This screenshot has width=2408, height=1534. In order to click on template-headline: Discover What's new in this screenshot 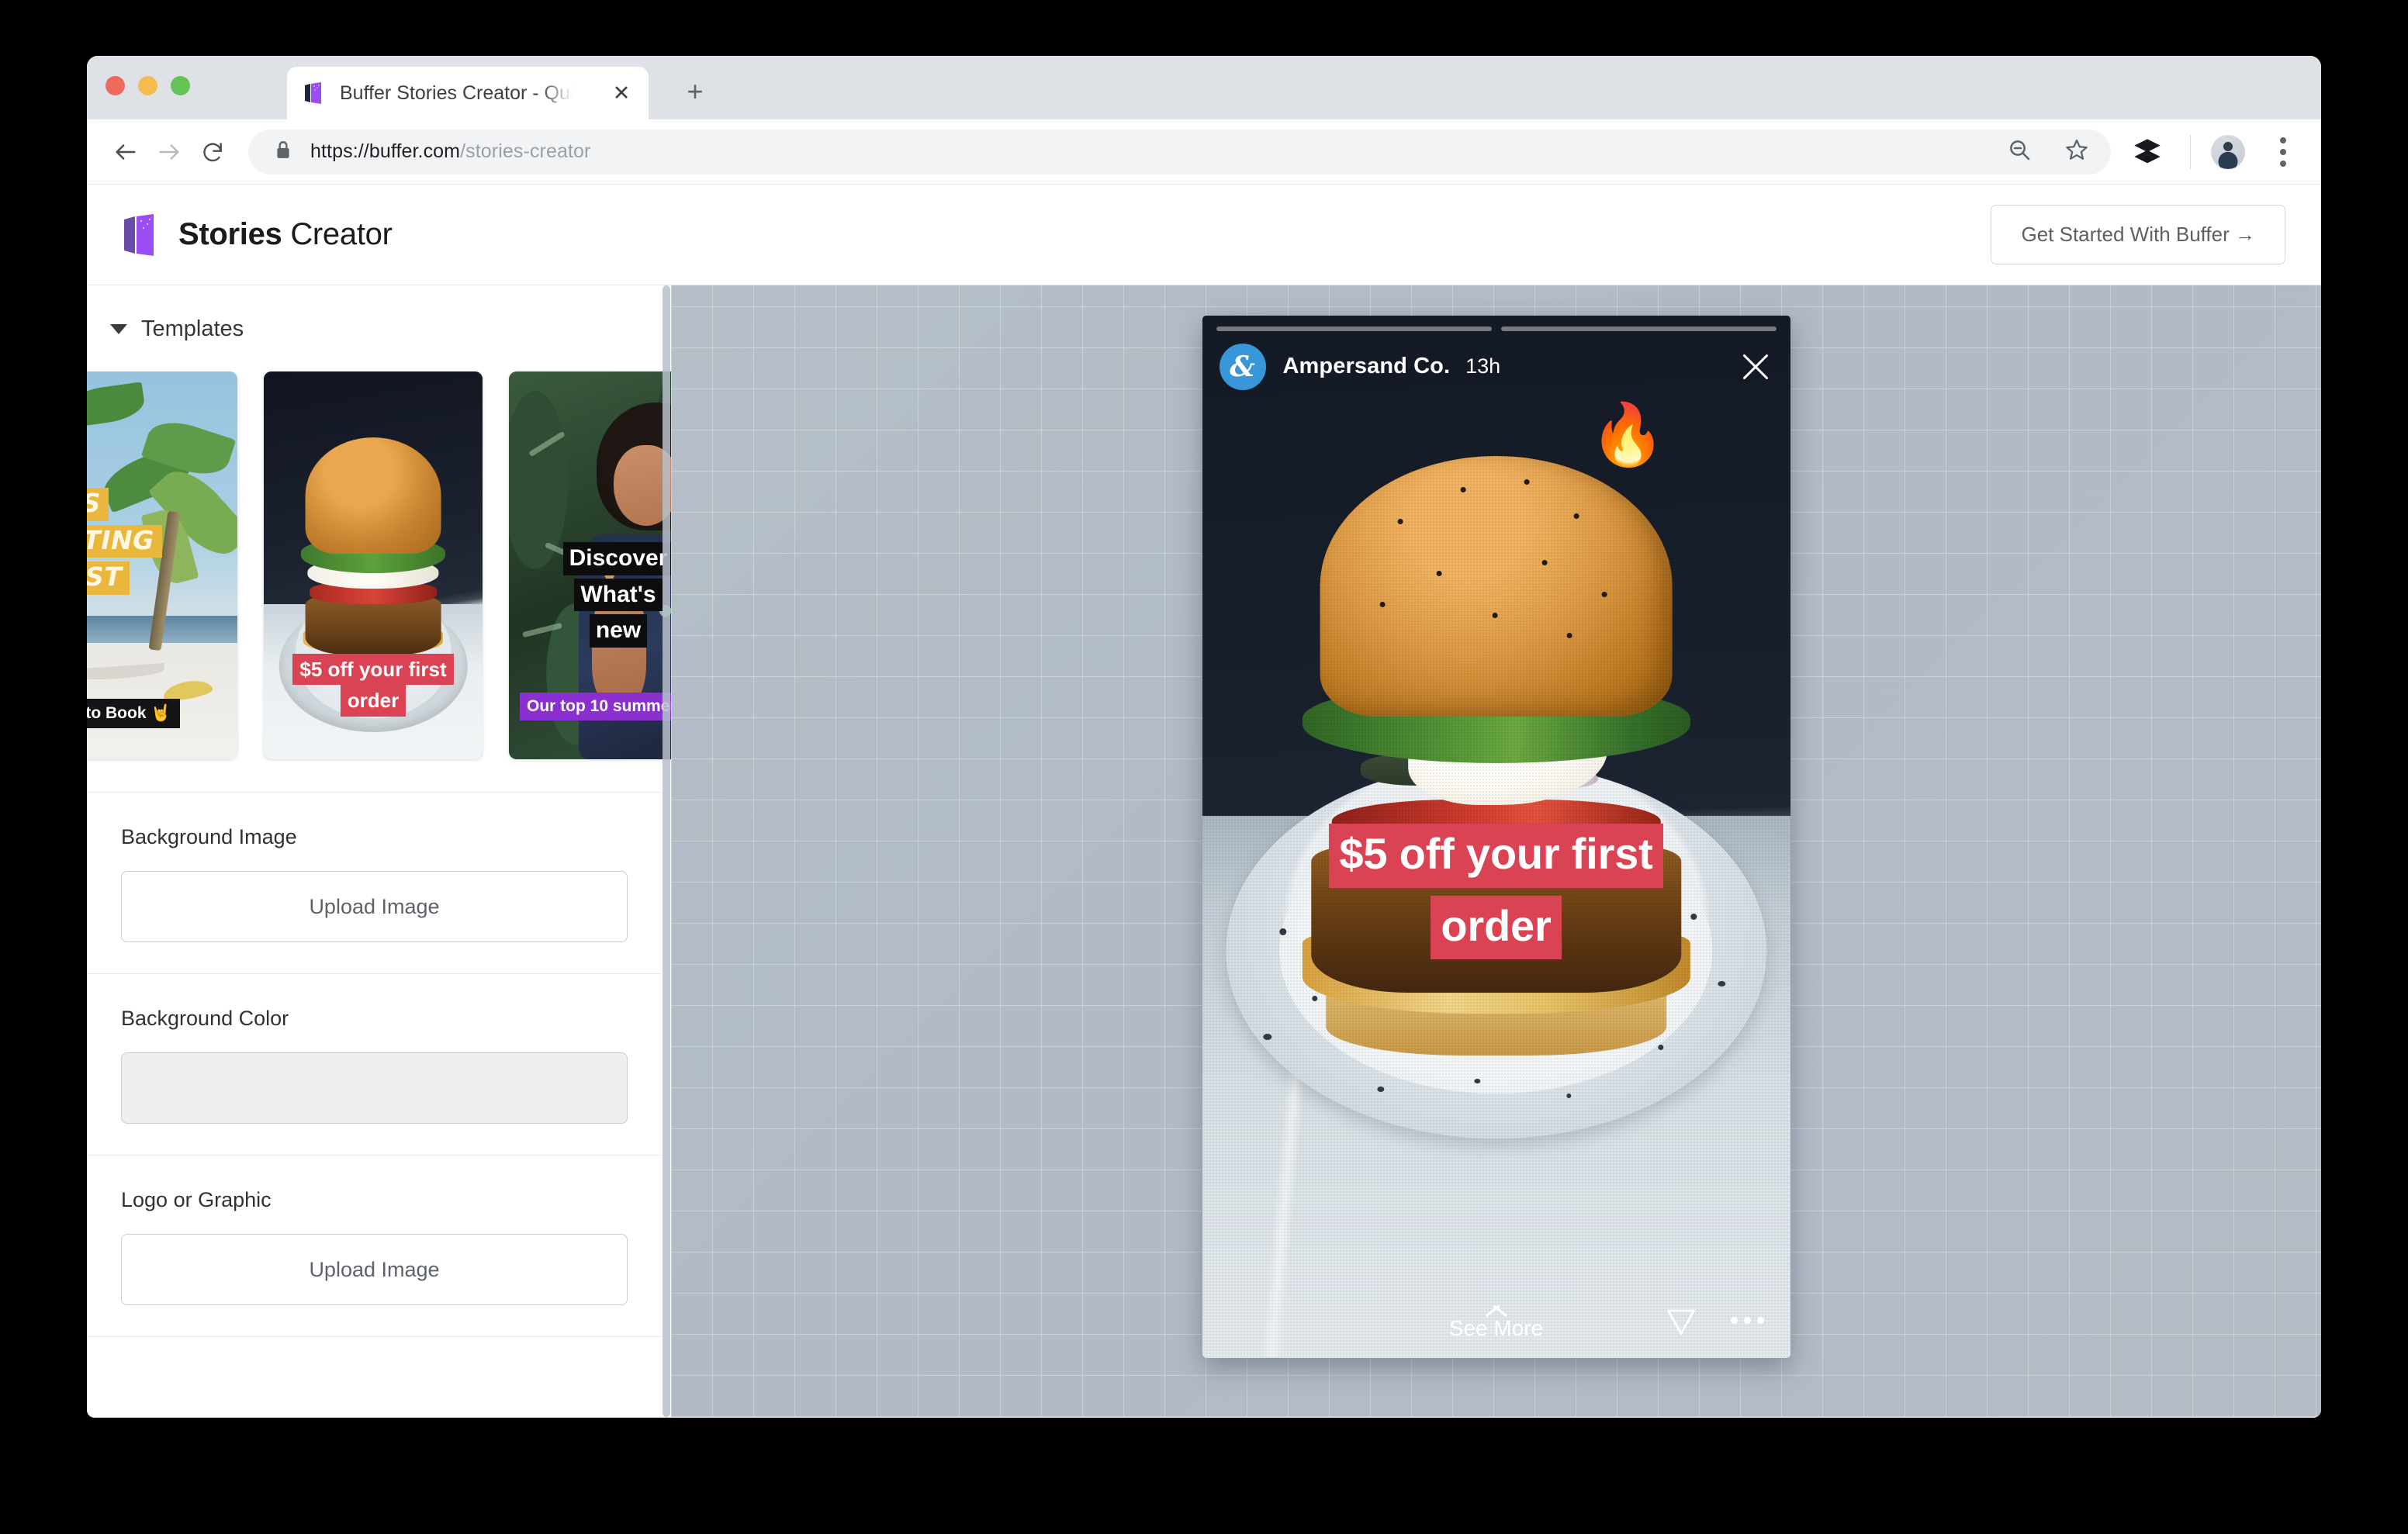, I will do `click(590, 596)`.